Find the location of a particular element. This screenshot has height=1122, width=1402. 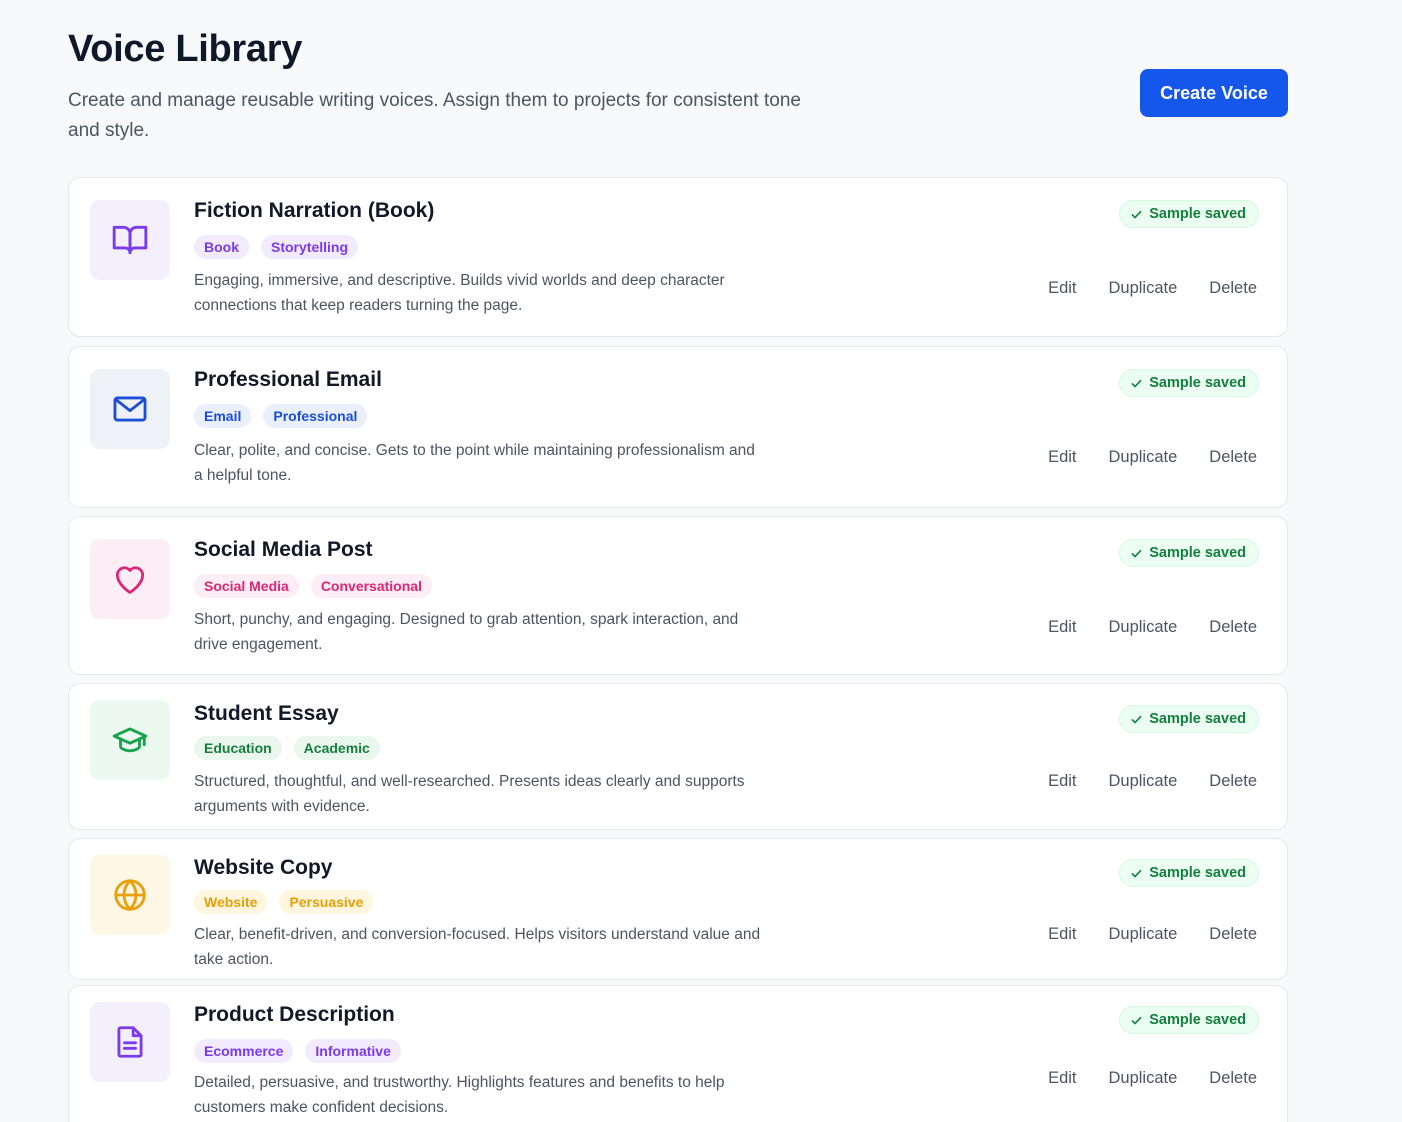

graduation-cap-icon is located at coordinates (130, 740).